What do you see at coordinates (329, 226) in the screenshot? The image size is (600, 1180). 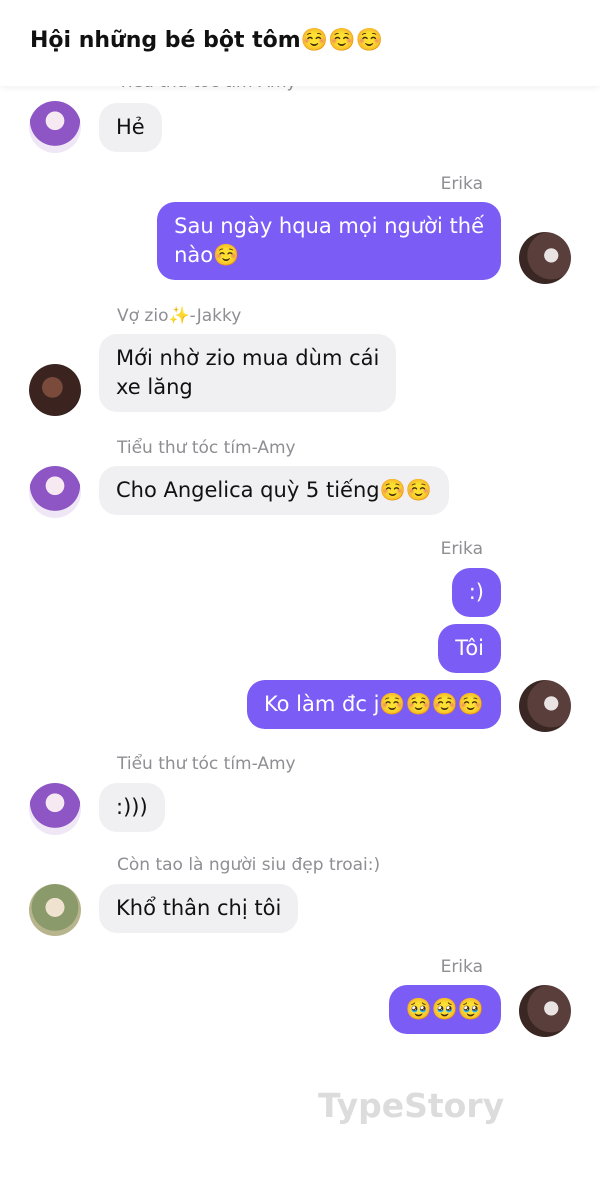 I see `message-text-line: Sau ngày hqua mọi người thế` at bounding box center [329, 226].